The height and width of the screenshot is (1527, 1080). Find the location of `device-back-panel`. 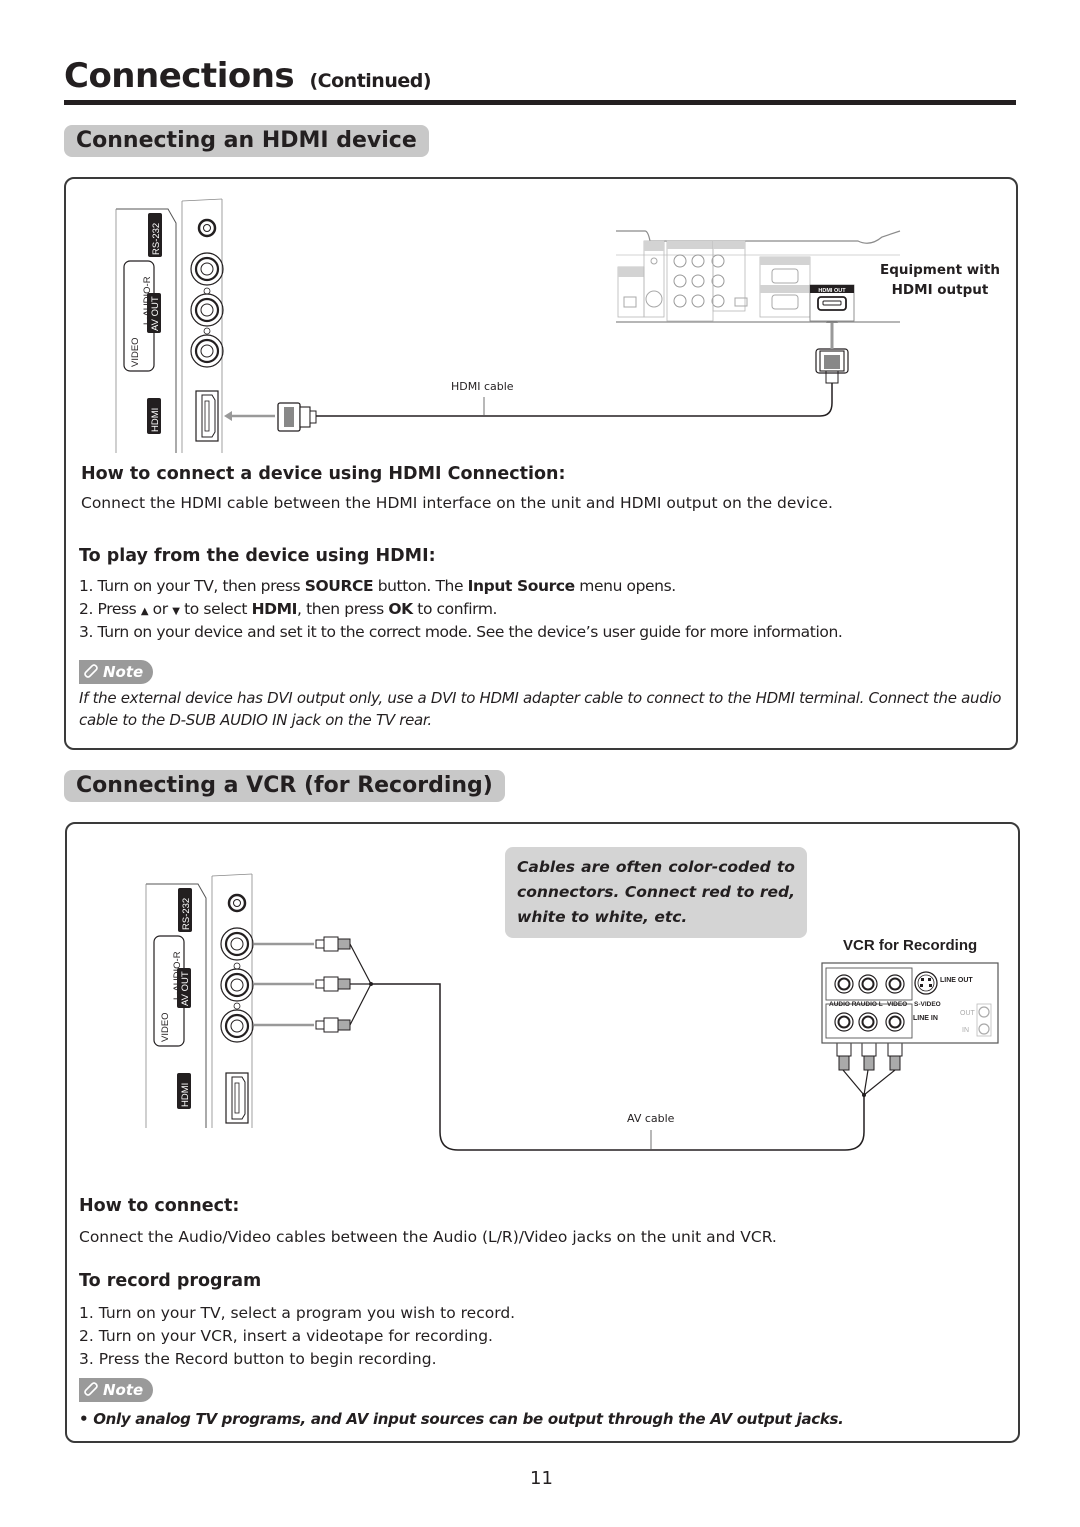

device-back-panel is located at coordinates (758, 276).